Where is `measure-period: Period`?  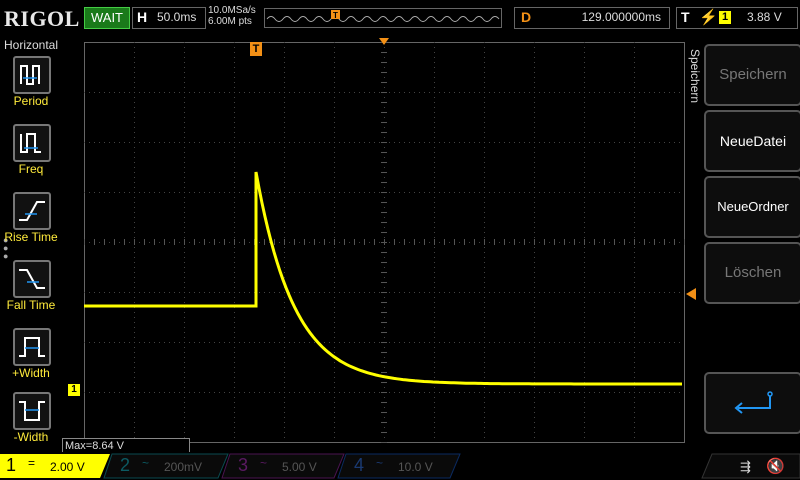 measure-period: Period is located at coordinates (31, 89).